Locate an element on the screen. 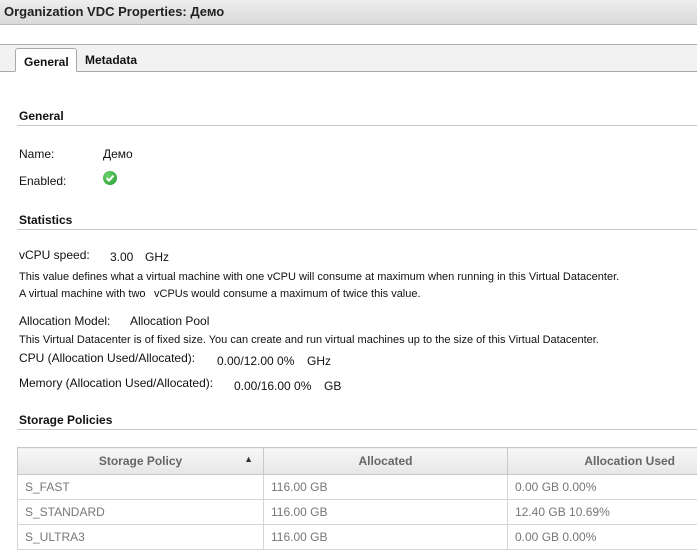 The height and width of the screenshot is (556, 697). tab-metadata: Metadata is located at coordinates (112, 60).